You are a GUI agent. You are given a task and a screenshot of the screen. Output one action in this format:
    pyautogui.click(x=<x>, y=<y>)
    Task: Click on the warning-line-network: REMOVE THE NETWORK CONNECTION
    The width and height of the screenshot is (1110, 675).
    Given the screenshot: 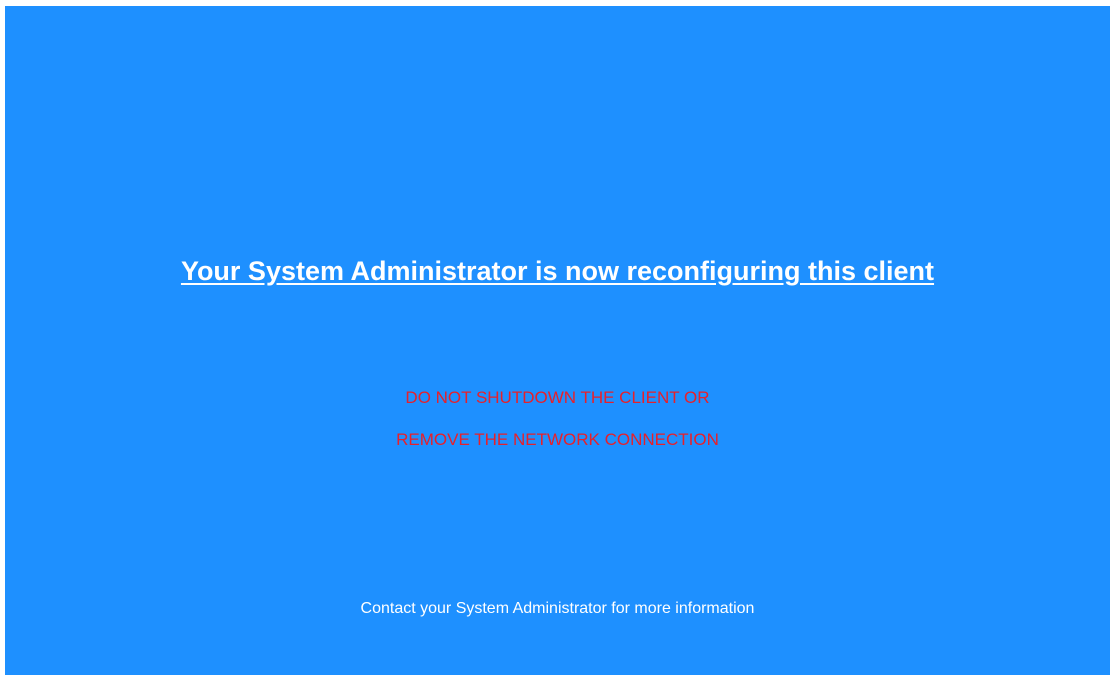 What is the action you would take?
    pyautogui.click(x=557, y=439)
    